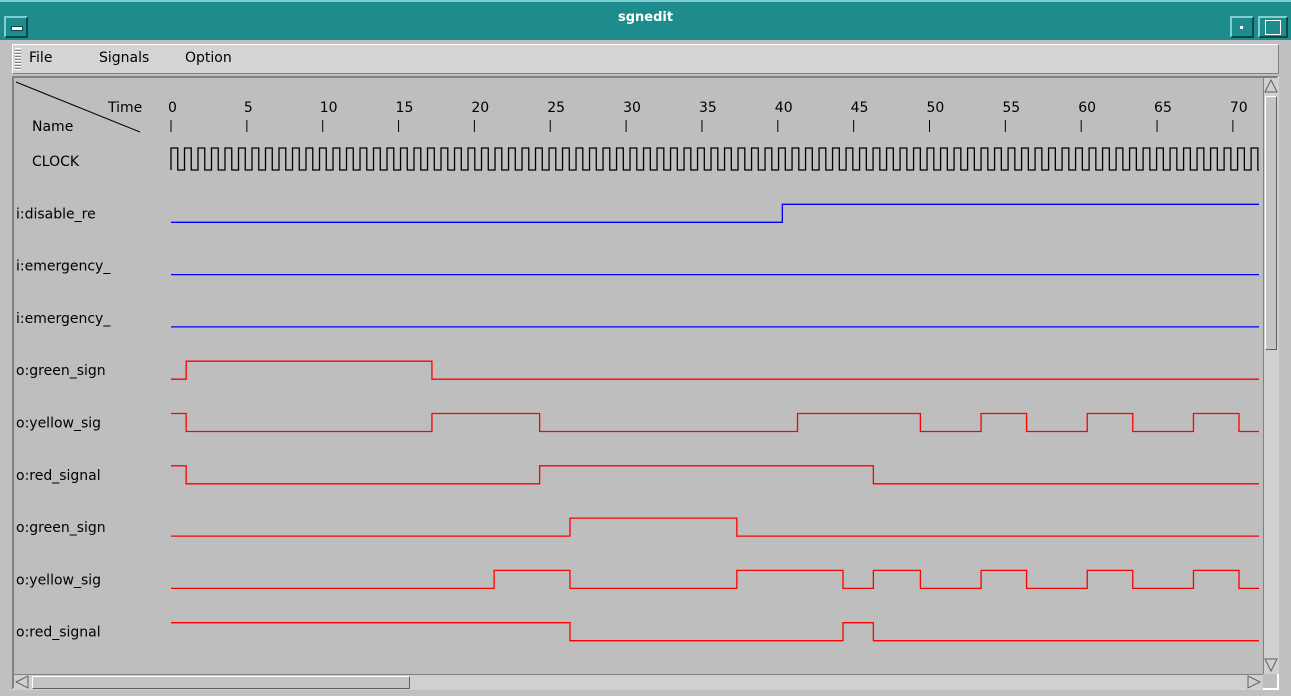 This screenshot has height=696, width=1291. What do you see at coordinates (860, 108) in the screenshot?
I see `time-tick-label: 45` at bounding box center [860, 108].